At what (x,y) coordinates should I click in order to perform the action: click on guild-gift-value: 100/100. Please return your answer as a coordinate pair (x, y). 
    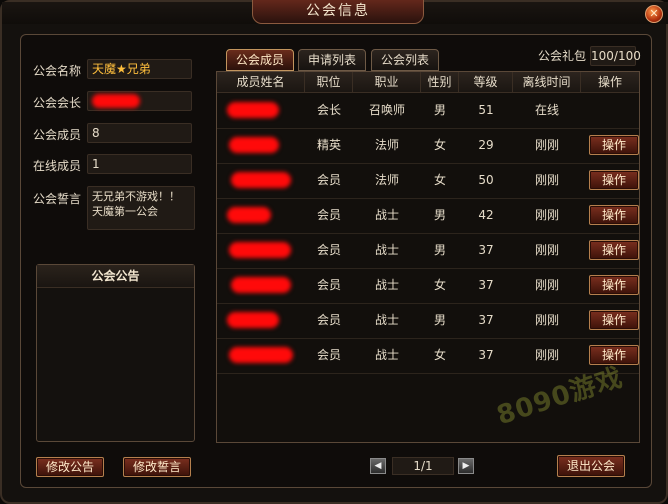
    Looking at the image, I should click on (615, 56).